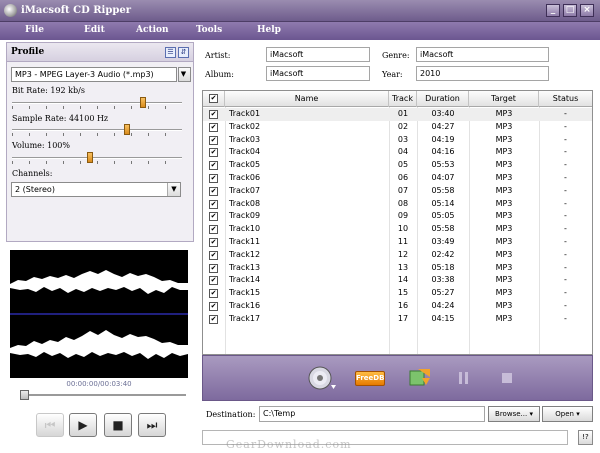 The width and height of the screenshot is (600, 453). I want to click on open-button: Open ▾, so click(567, 414).